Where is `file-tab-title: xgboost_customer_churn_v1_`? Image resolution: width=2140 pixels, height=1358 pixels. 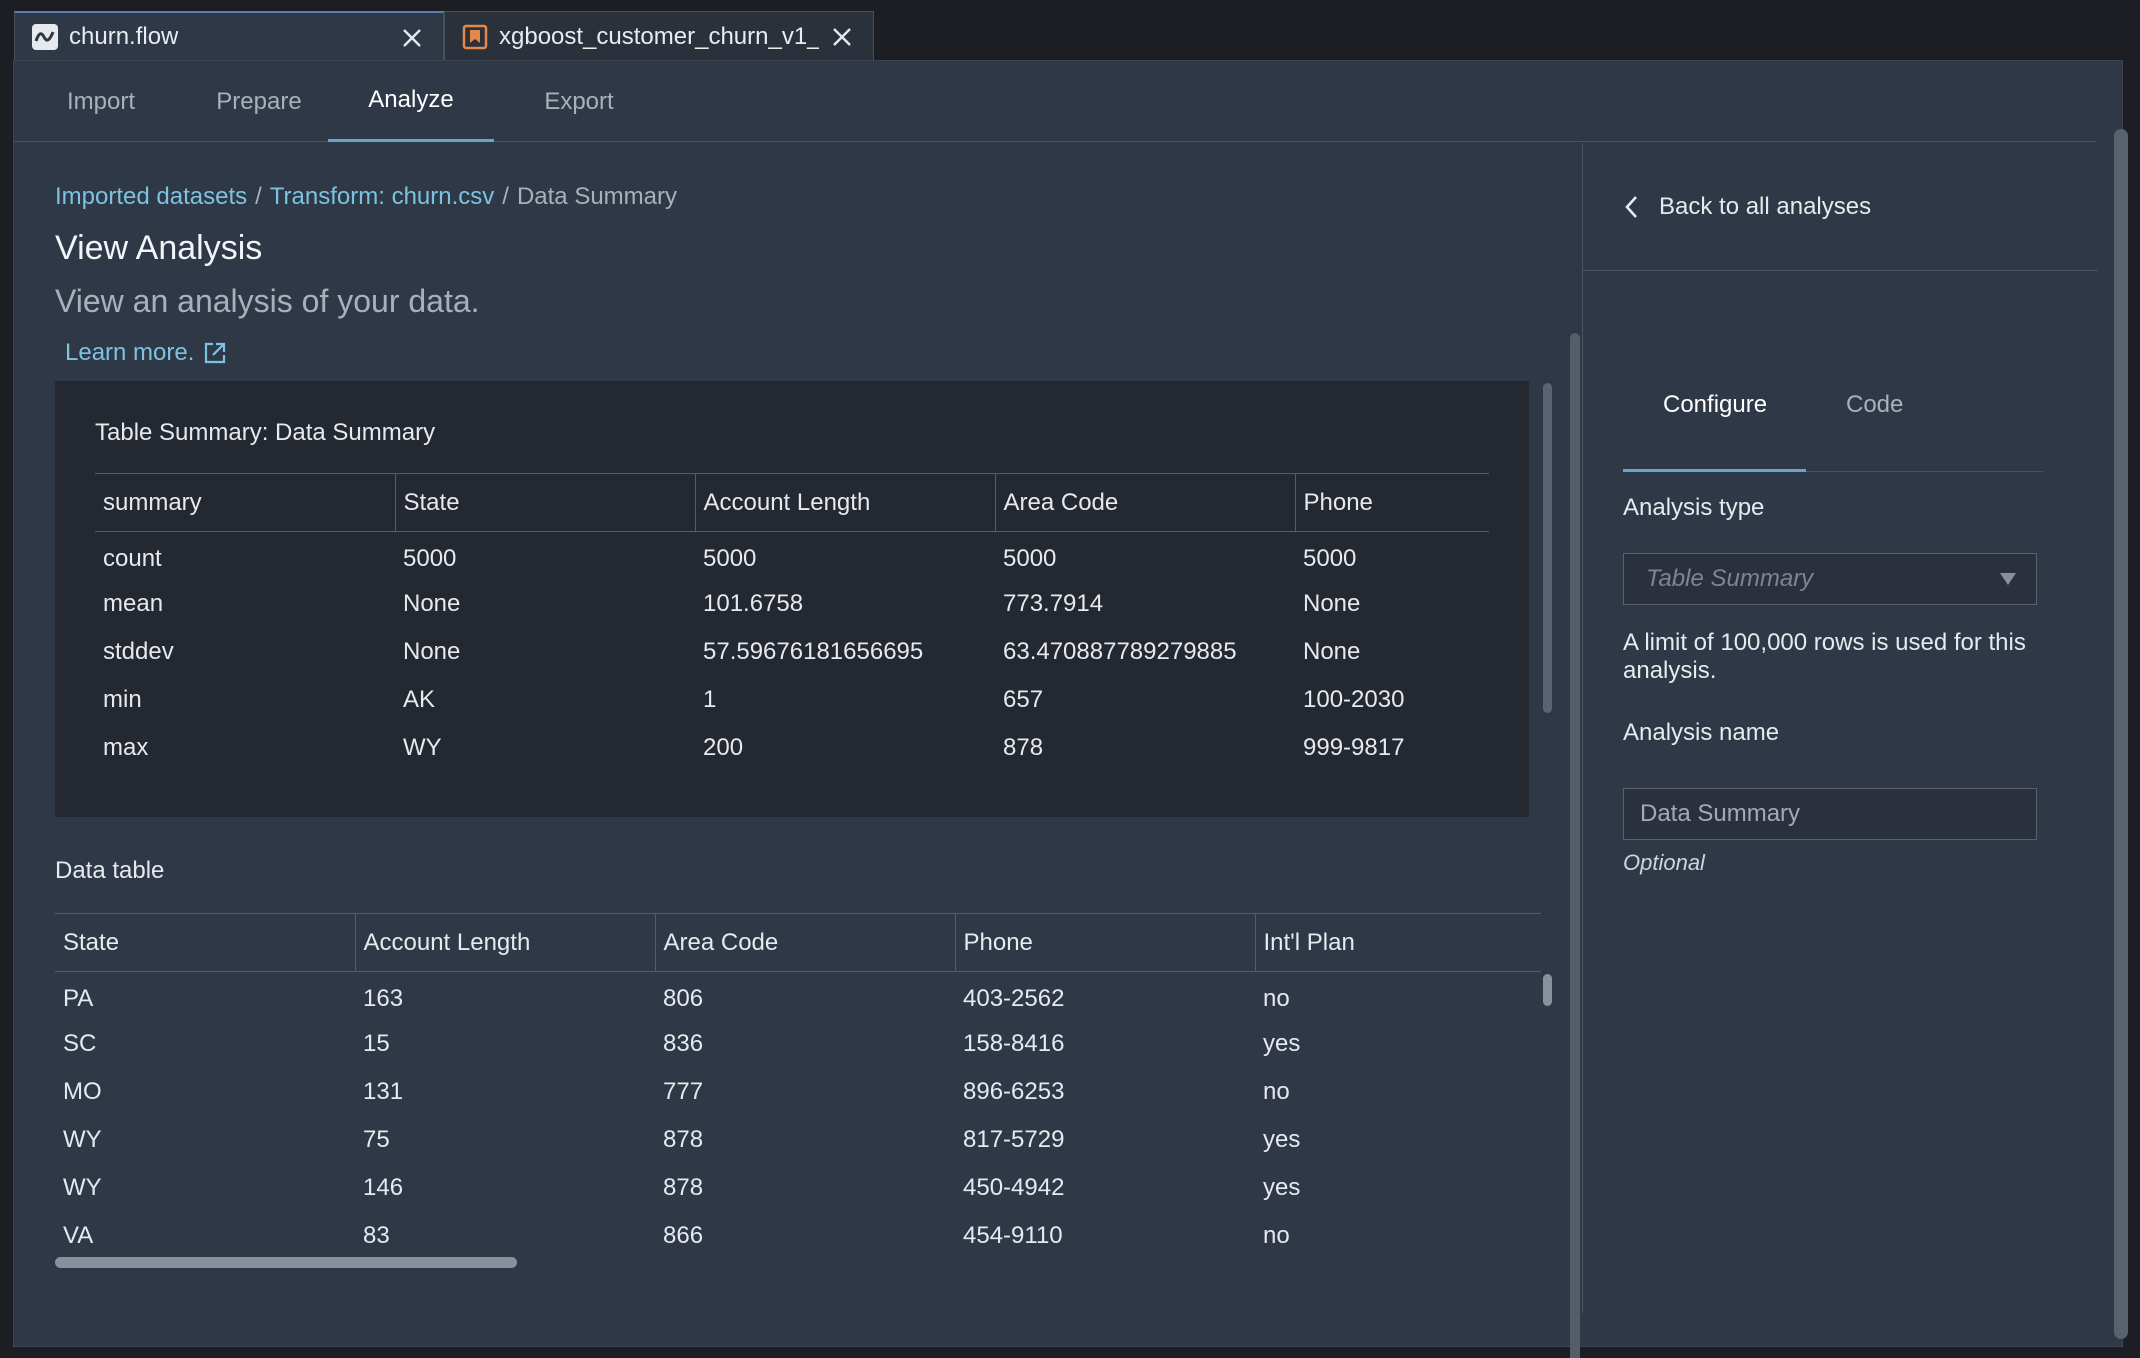
file-tab-title: xgboost_customer_churn_v1_ is located at coordinates (659, 36).